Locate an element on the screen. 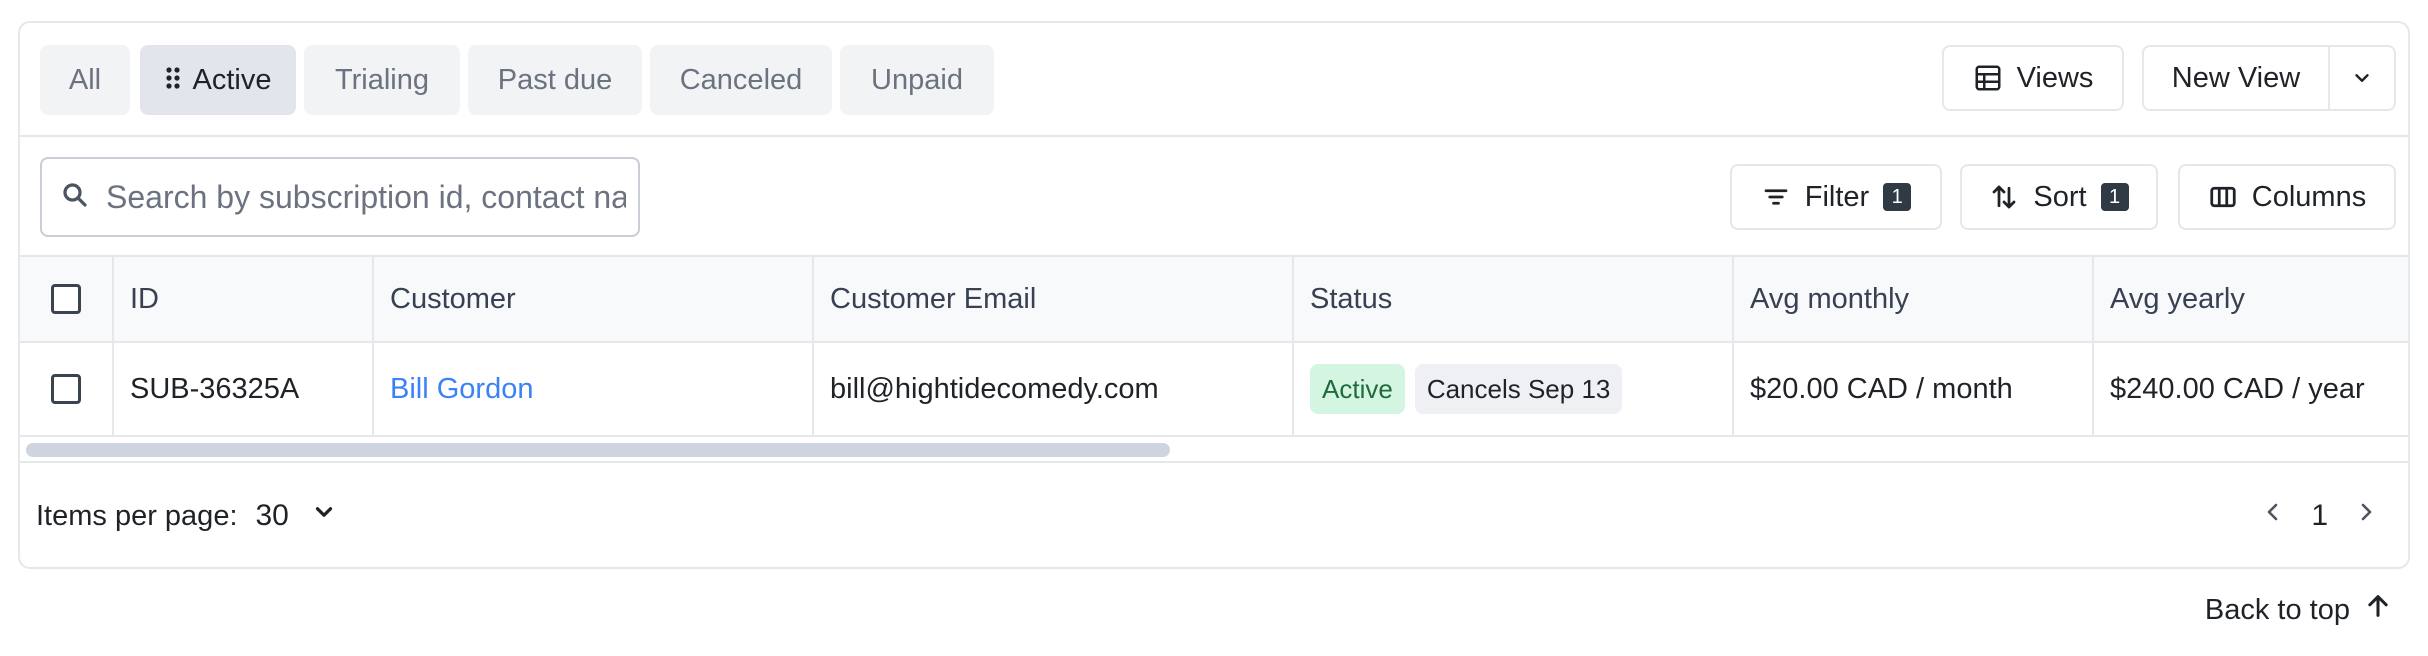  scrollbar-thumb is located at coordinates (598, 450).